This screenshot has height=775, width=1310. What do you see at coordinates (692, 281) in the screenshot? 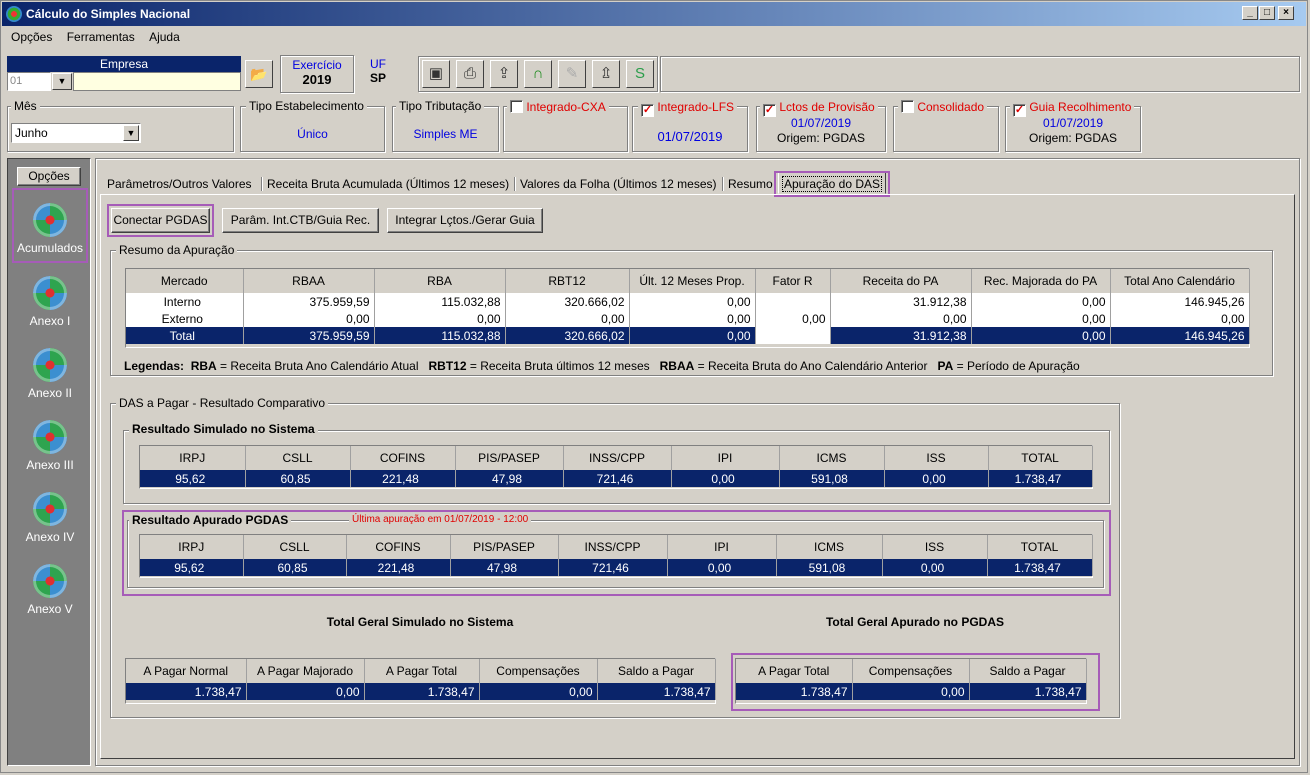
I see `col-ult12: Últ. 12 Meses Prop.` at bounding box center [692, 281].